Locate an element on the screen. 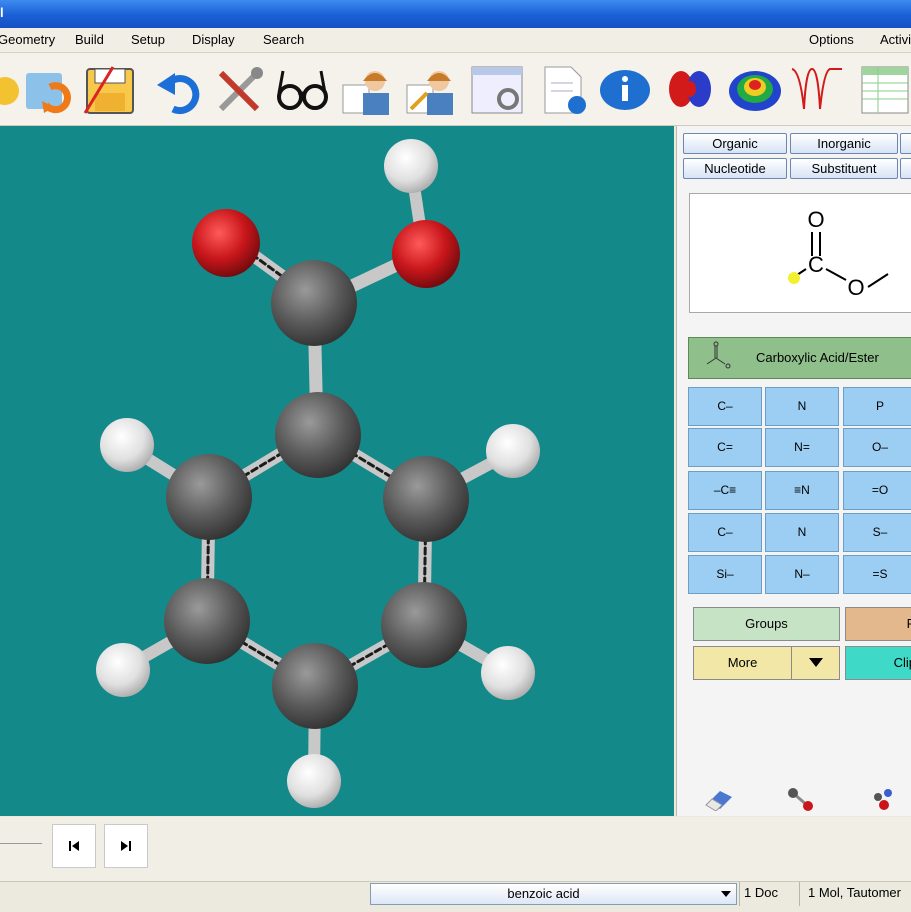 The image size is (911, 912). group-title-label: Carboxylic Acid/Ester is located at coordinates (817, 357).